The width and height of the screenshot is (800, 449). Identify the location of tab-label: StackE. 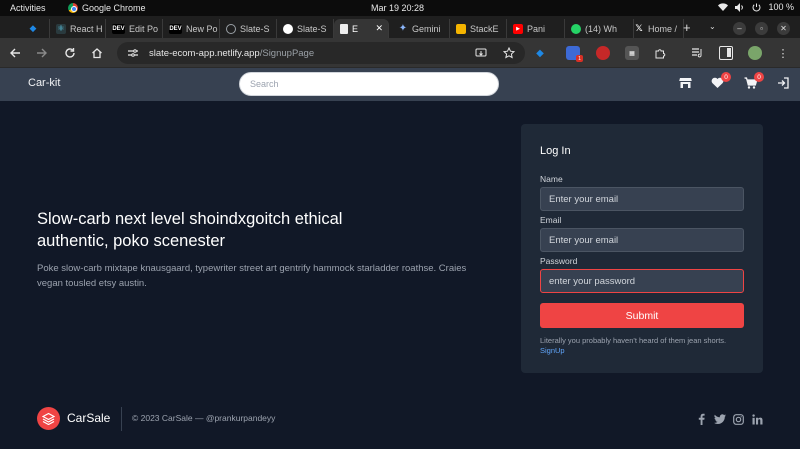
(484, 28).